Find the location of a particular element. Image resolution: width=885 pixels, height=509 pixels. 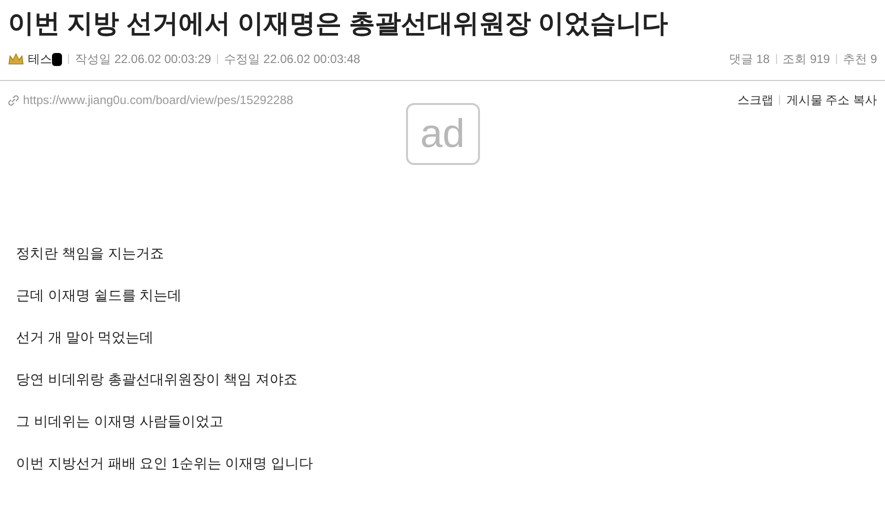

ad-label: ad is located at coordinates (442, 134).